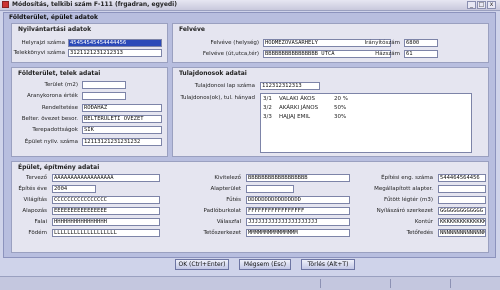 The image size is (500, 290). Describe the element at coordinates (106, 222) in the screenshot. I see `walls-input: HHHHHHHHHHHHHHHH` at that location.